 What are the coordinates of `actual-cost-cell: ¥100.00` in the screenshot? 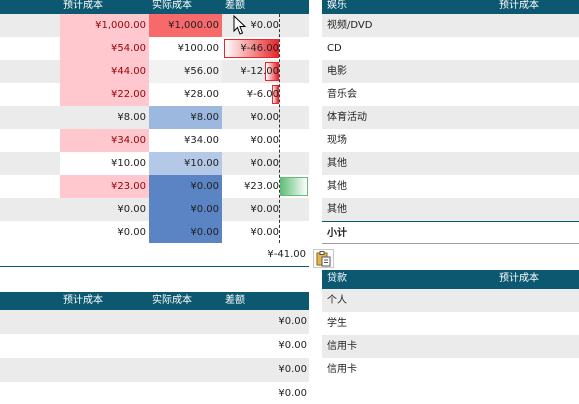 It's located at (185, 48).